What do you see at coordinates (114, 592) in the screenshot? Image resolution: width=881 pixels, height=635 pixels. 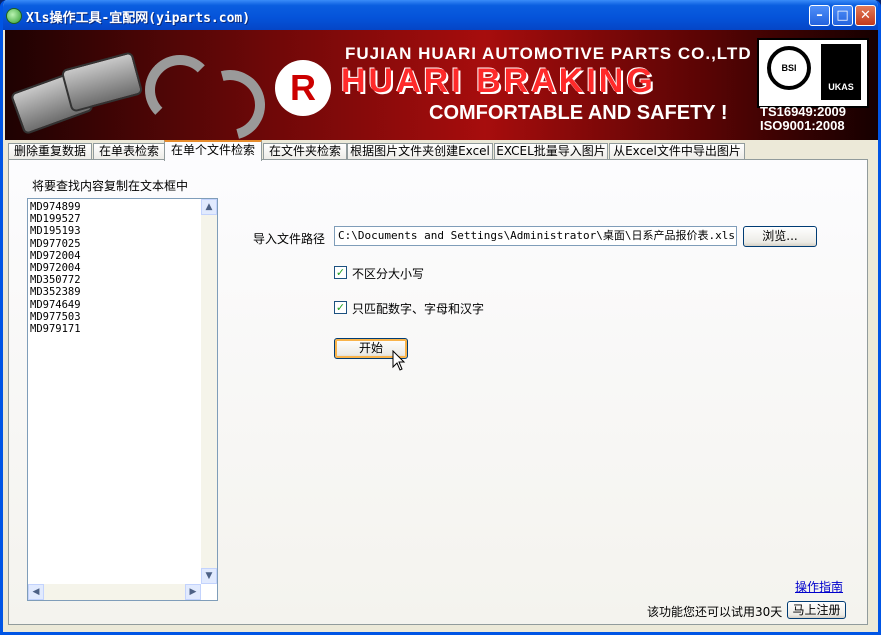 I see `horizontal-scrollbar: ◀ ▶` at bounding box center [114, 592].